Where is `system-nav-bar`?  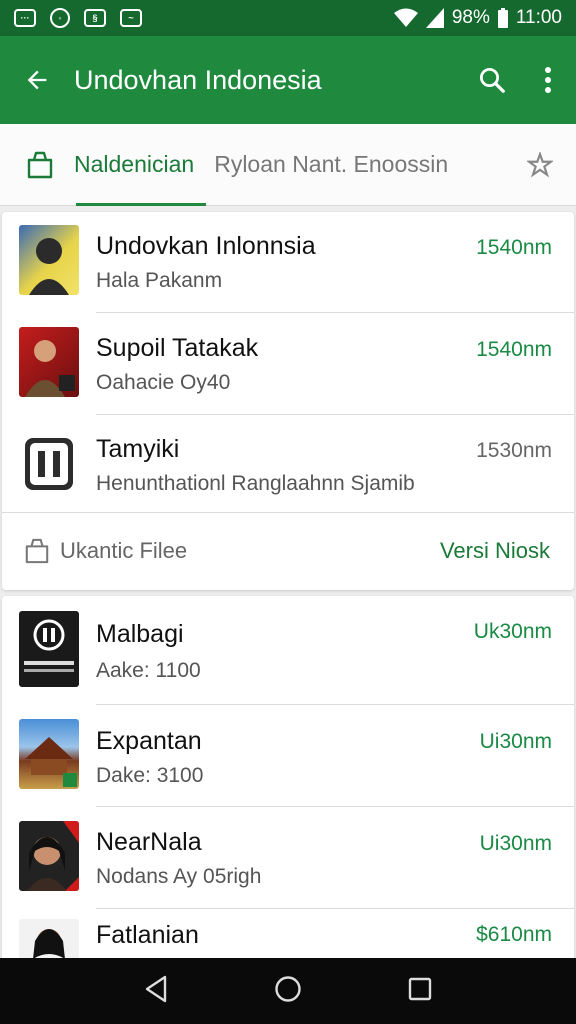 system-nav-bar is located at coordinates (288, 991).